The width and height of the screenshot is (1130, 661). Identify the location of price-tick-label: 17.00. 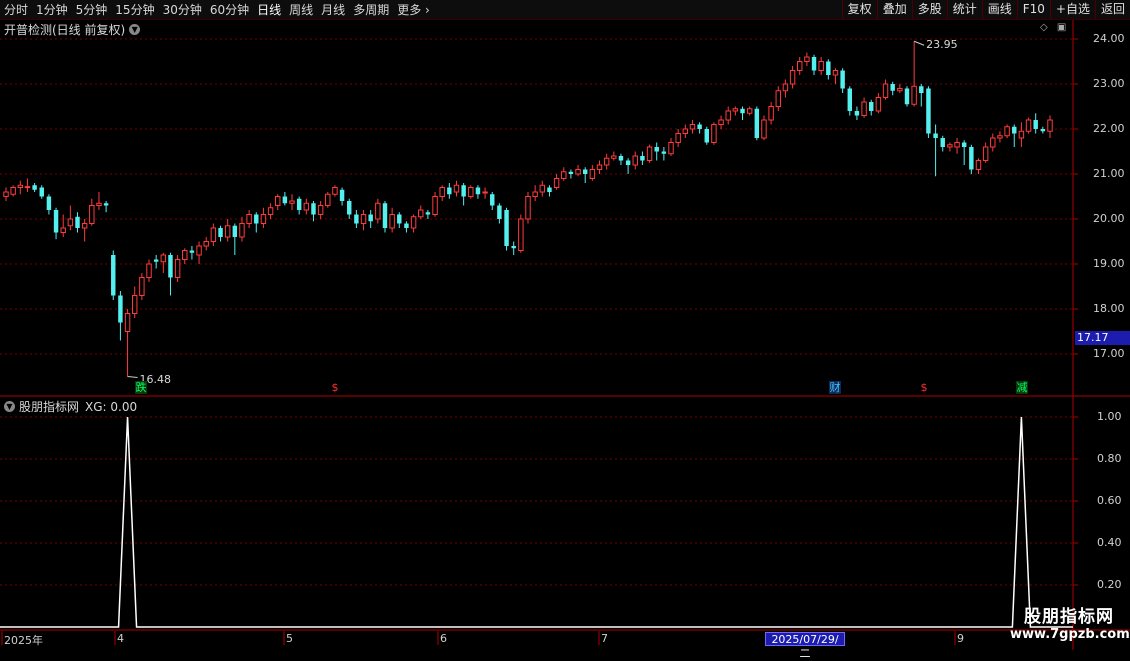
(1109, 353).